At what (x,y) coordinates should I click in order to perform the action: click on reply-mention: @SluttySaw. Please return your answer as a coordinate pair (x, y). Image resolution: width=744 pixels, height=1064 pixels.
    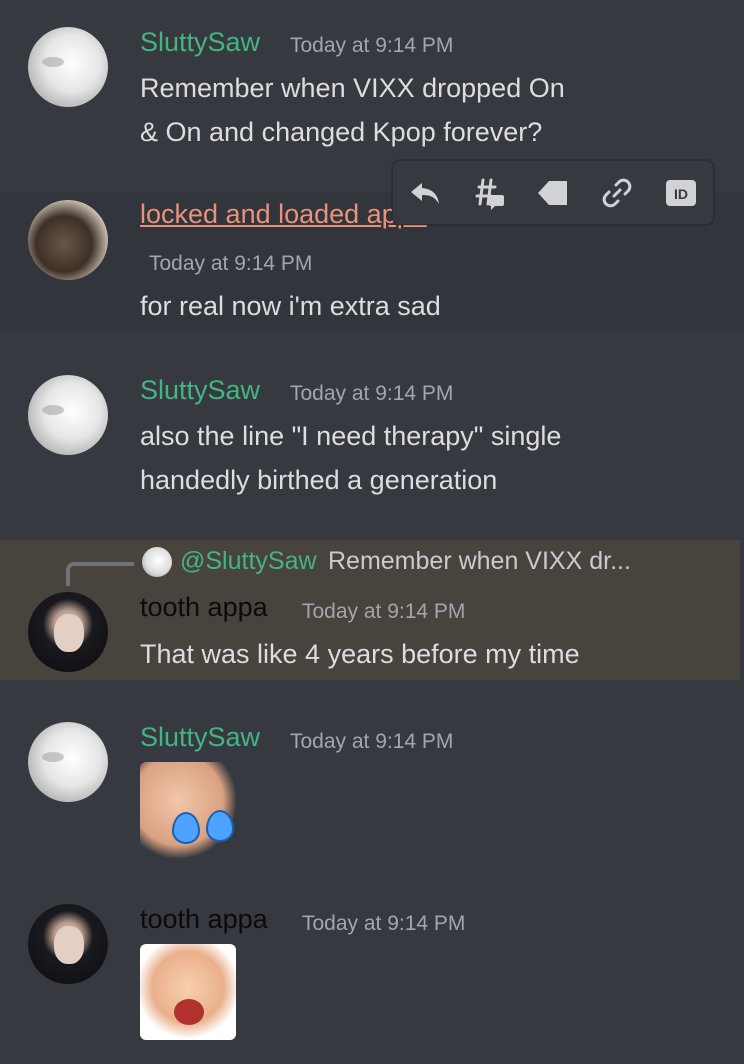
    Looking at the image, I should click on (248, 561).